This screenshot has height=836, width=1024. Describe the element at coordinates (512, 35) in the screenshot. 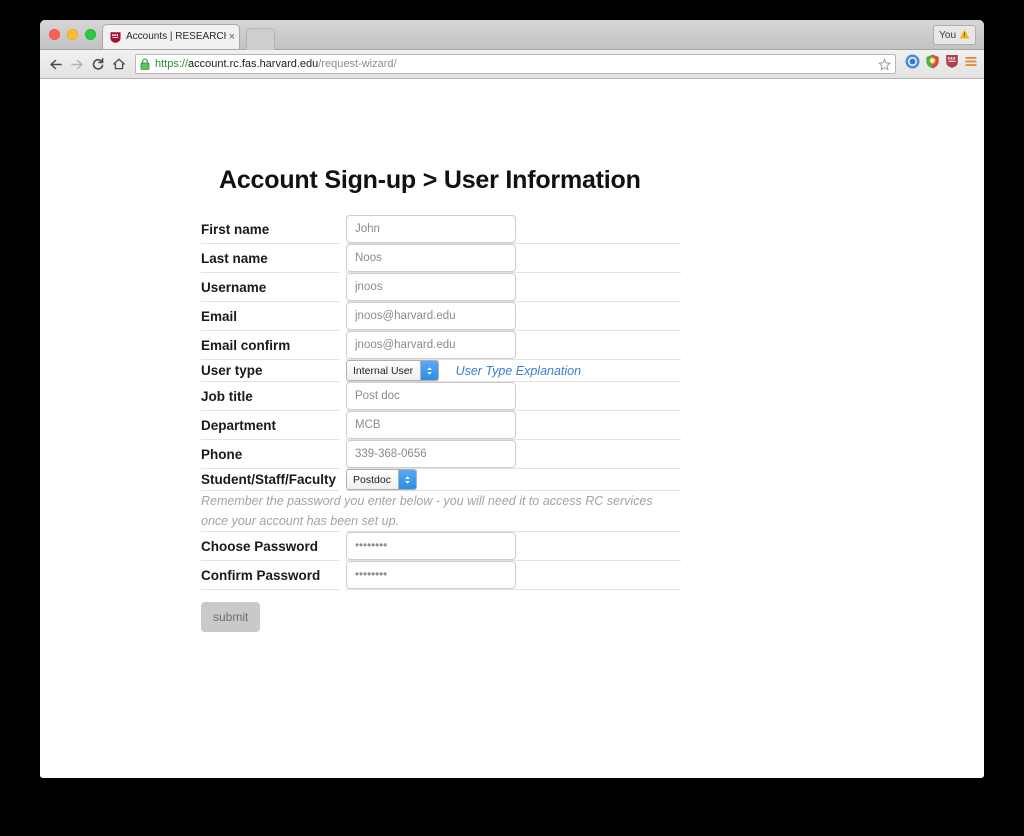

I see `tab-strip: Accounts | RESEARCH CO × You` at that location.